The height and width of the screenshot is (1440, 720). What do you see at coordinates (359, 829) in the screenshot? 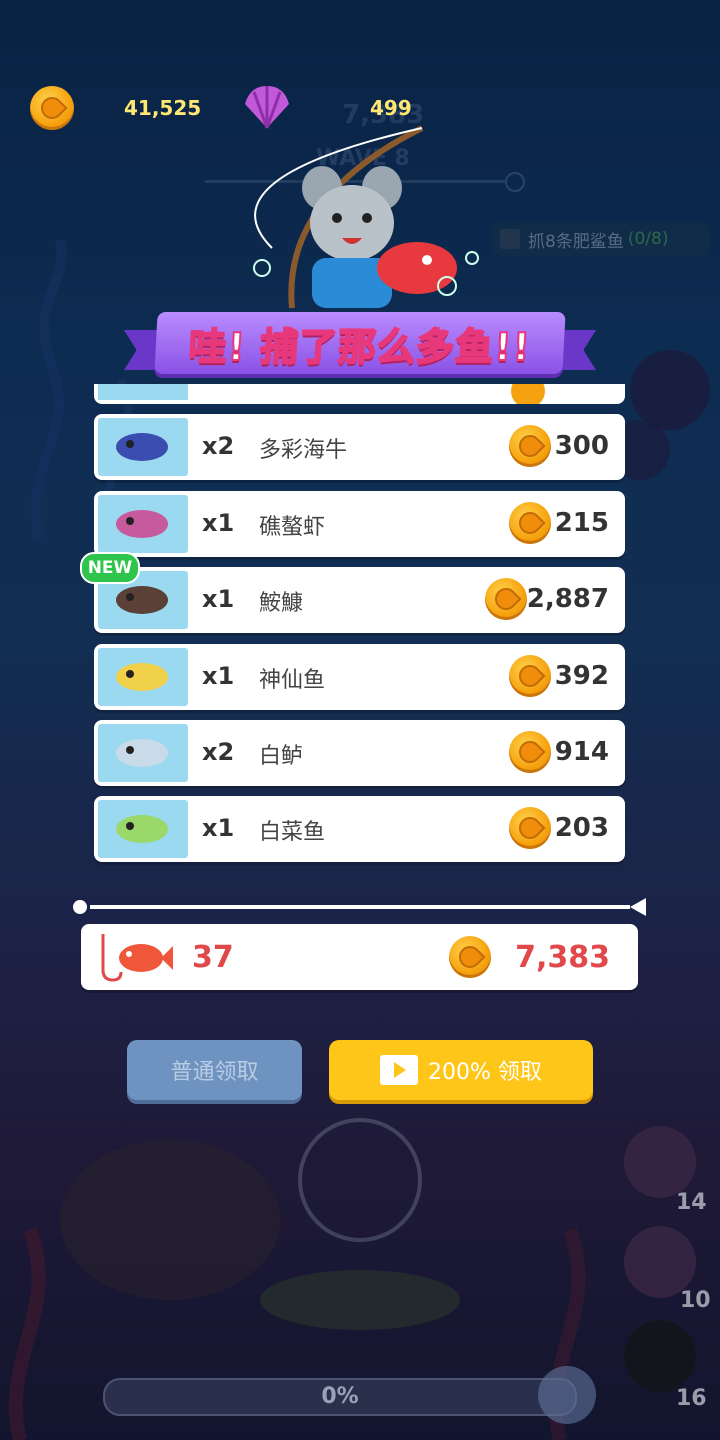
I see `catch-row: x1 白菜鱼 203` at bounding box center [359, 829].